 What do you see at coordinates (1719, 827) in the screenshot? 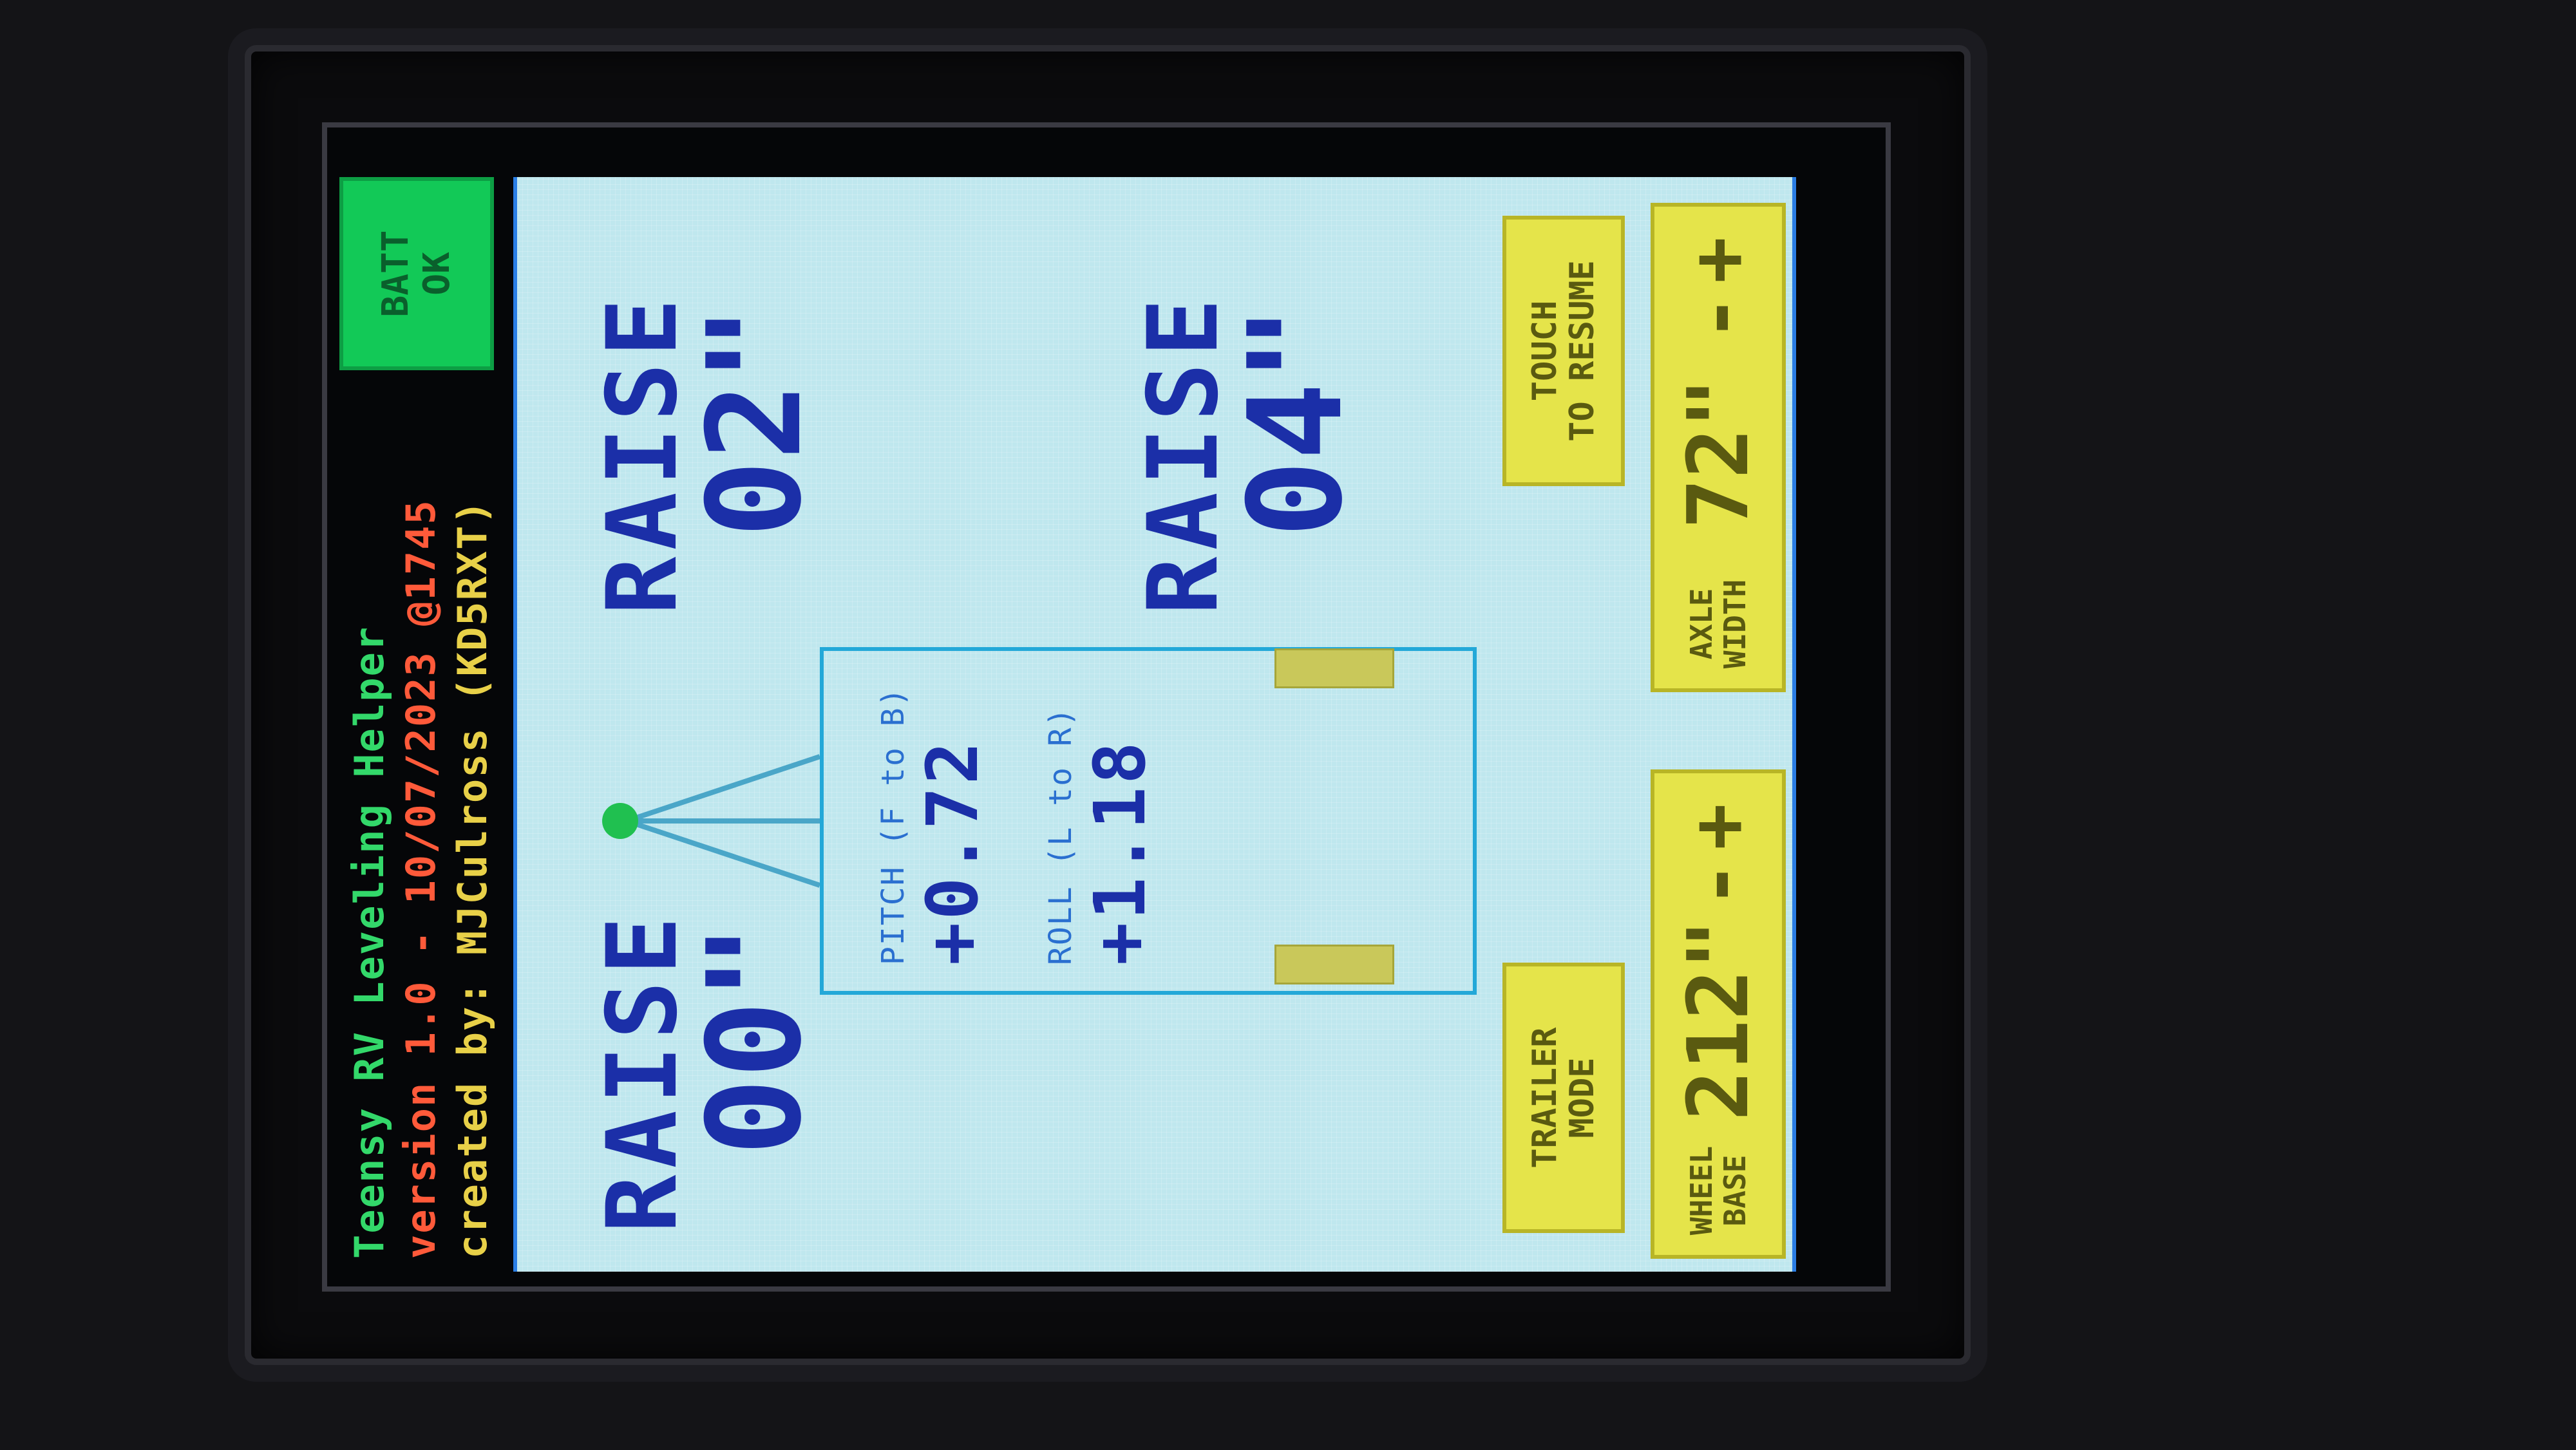
I see `wheel-base-plus-button: +` at bounding box center [1719, 827].